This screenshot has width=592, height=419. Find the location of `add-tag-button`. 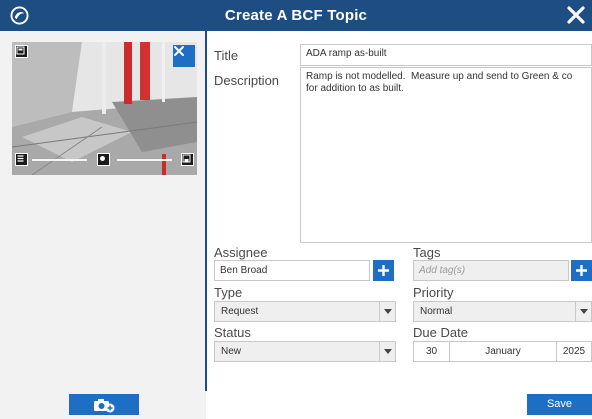

add-tag-button is located at coordinates (581, 270).